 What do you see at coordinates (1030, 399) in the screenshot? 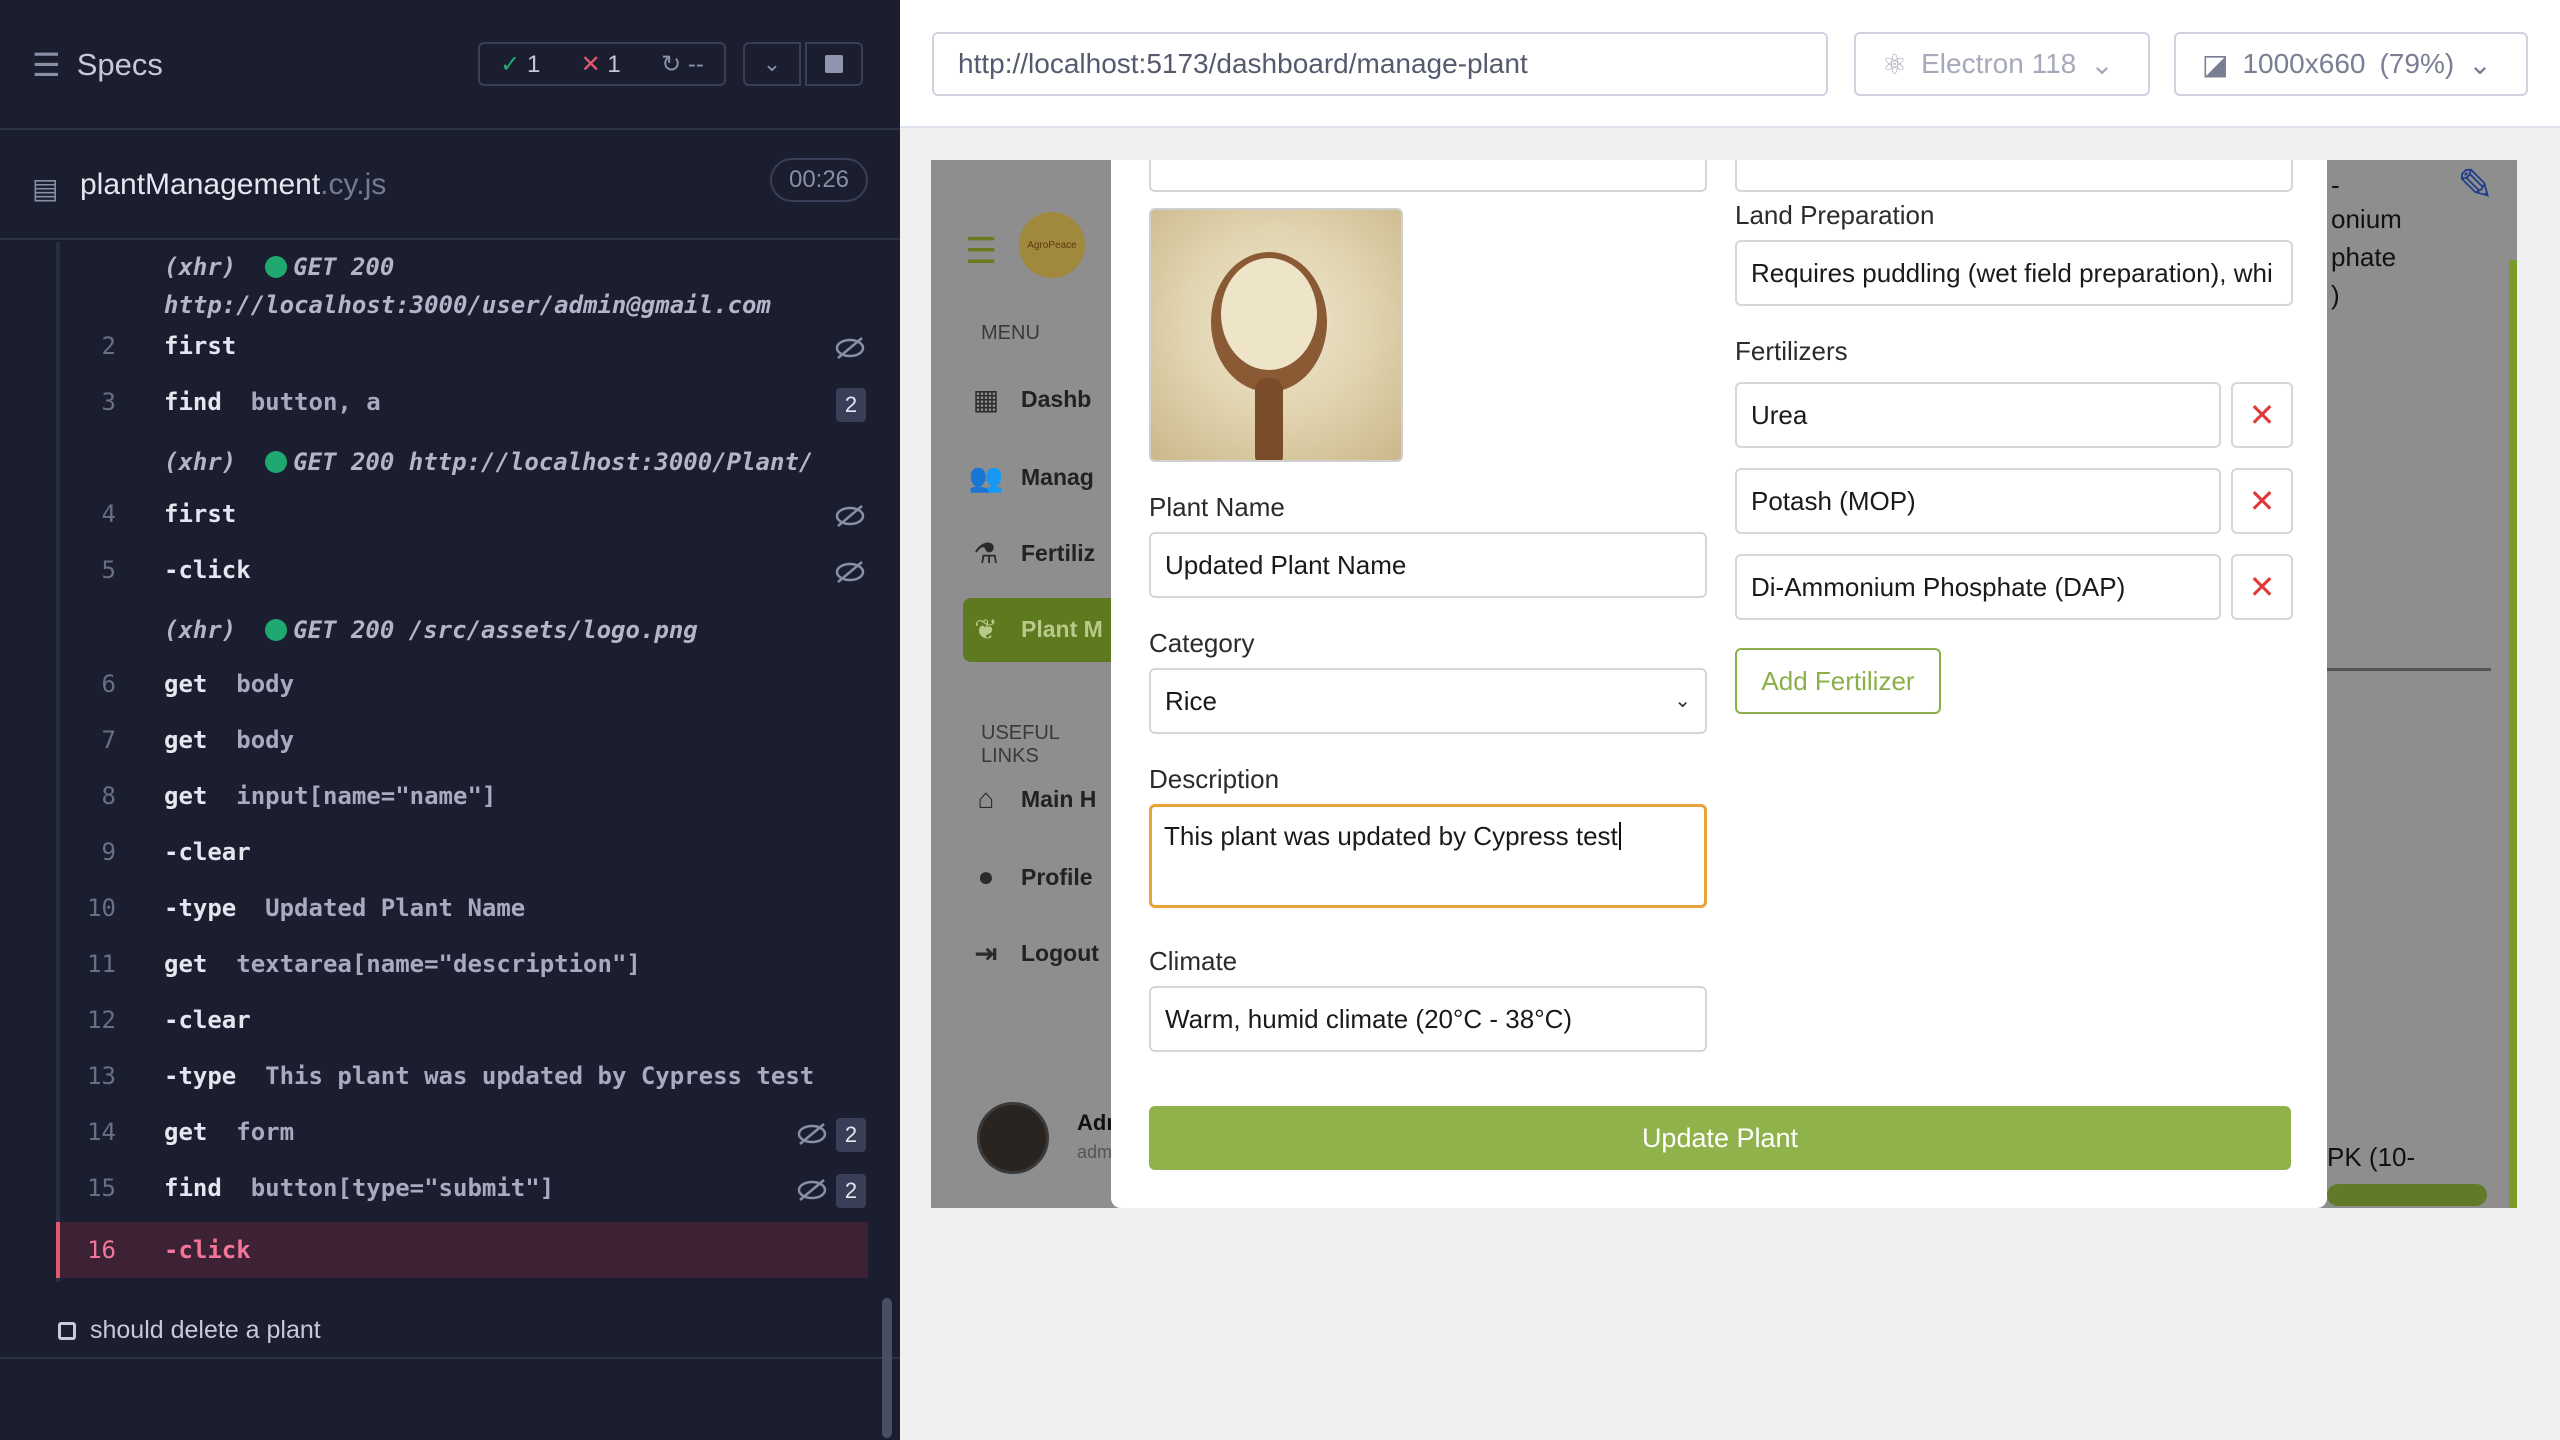
I see `nav-dashboard: ▦ Dashb` at bounding box center [1030, 399].